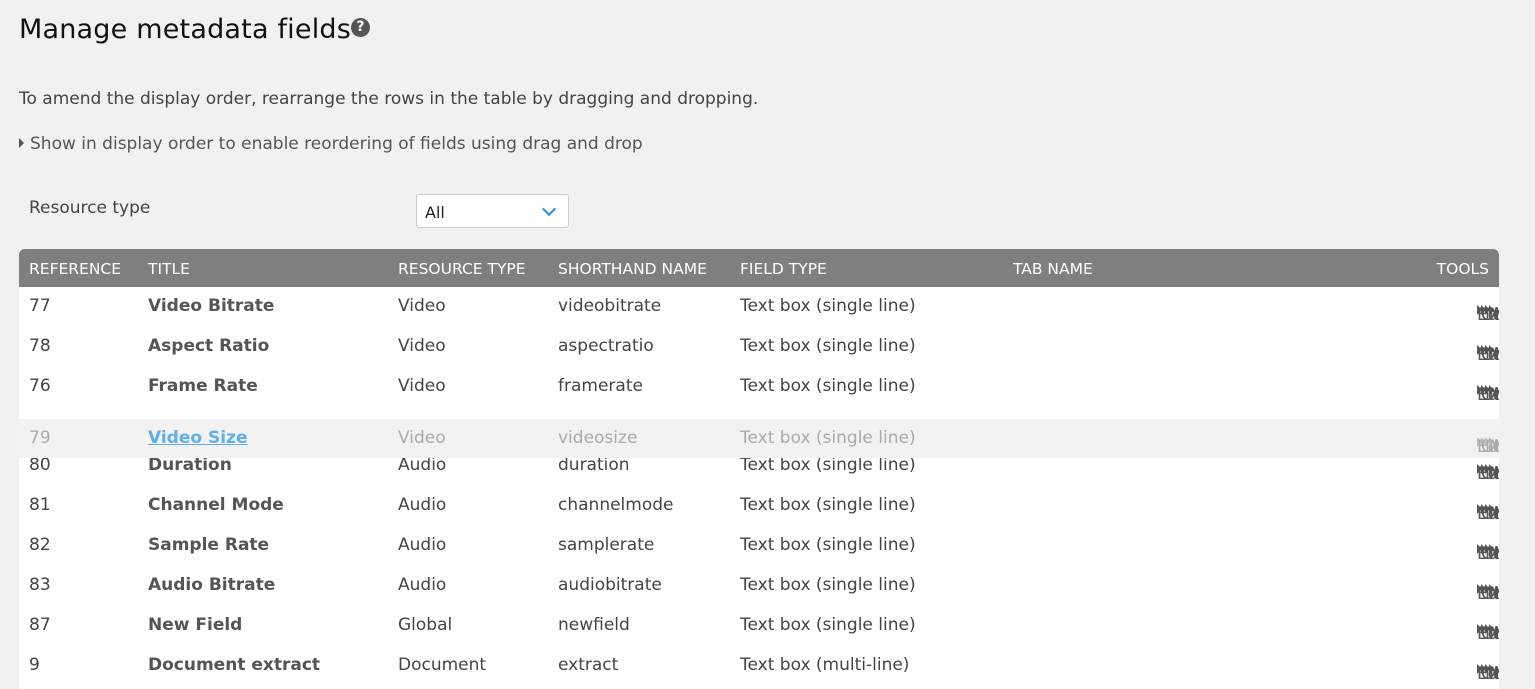  Describe the element at coordinates (594, 465) in the screenshot. I see `cell-shorthand: duration` at that location.